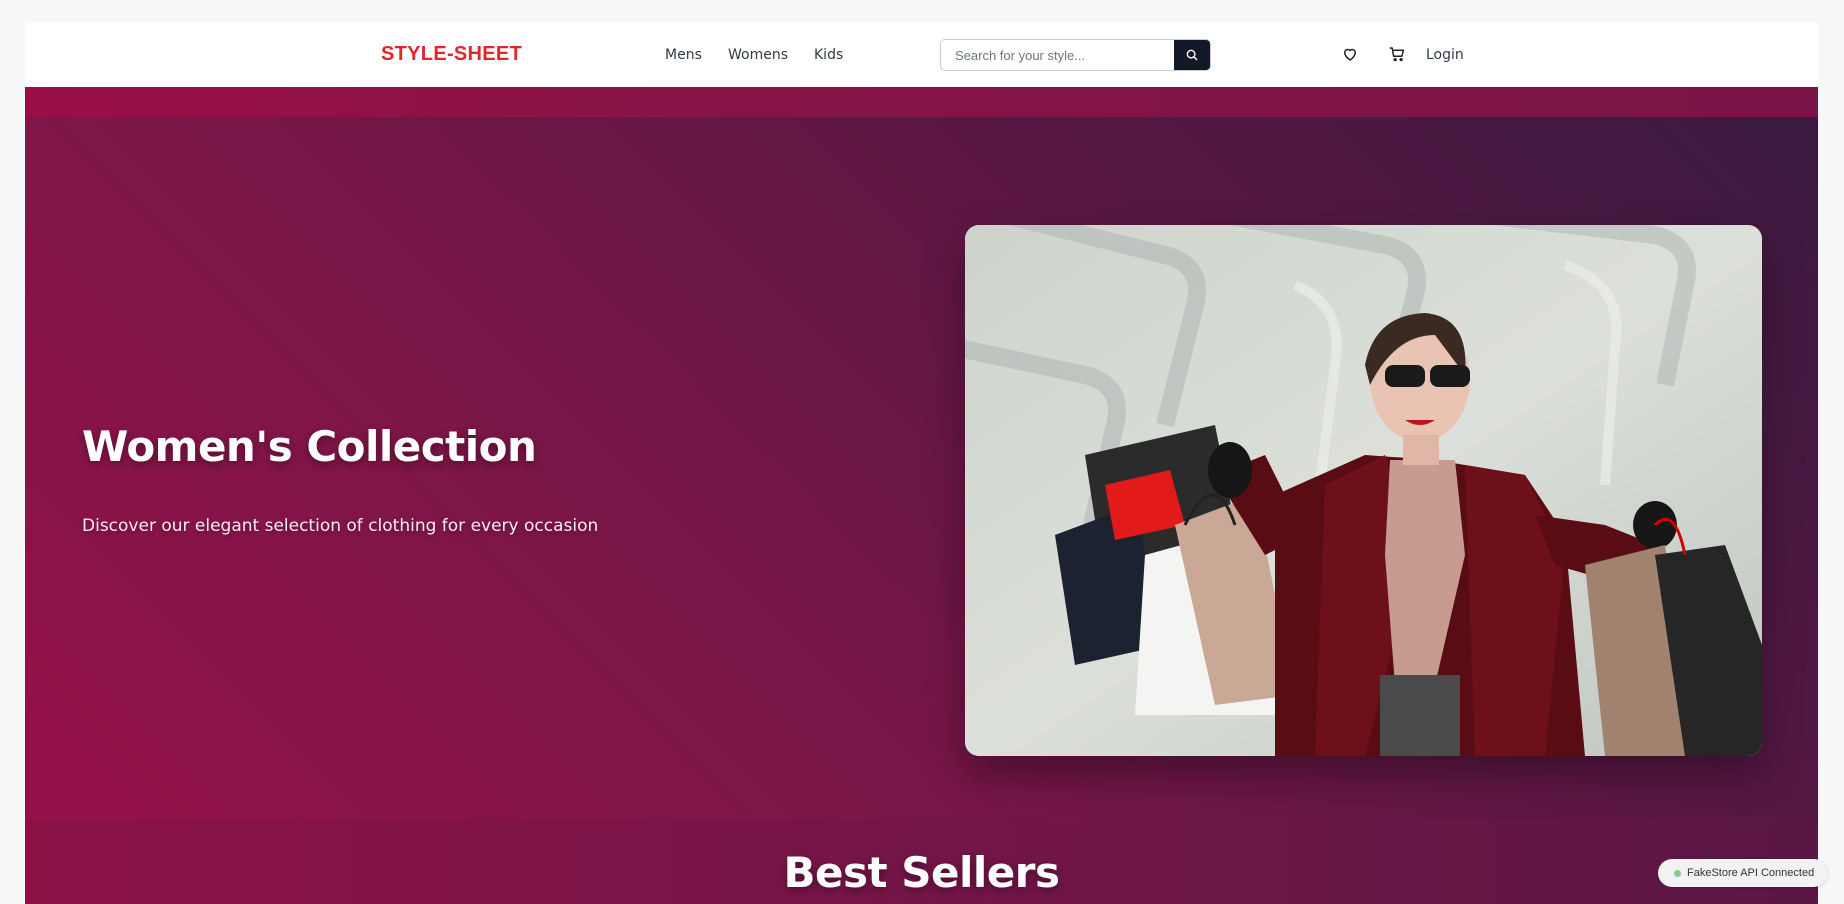  Describe the element at coordinates (1057, 55) in the screenshot. I see `search-input` at that location.